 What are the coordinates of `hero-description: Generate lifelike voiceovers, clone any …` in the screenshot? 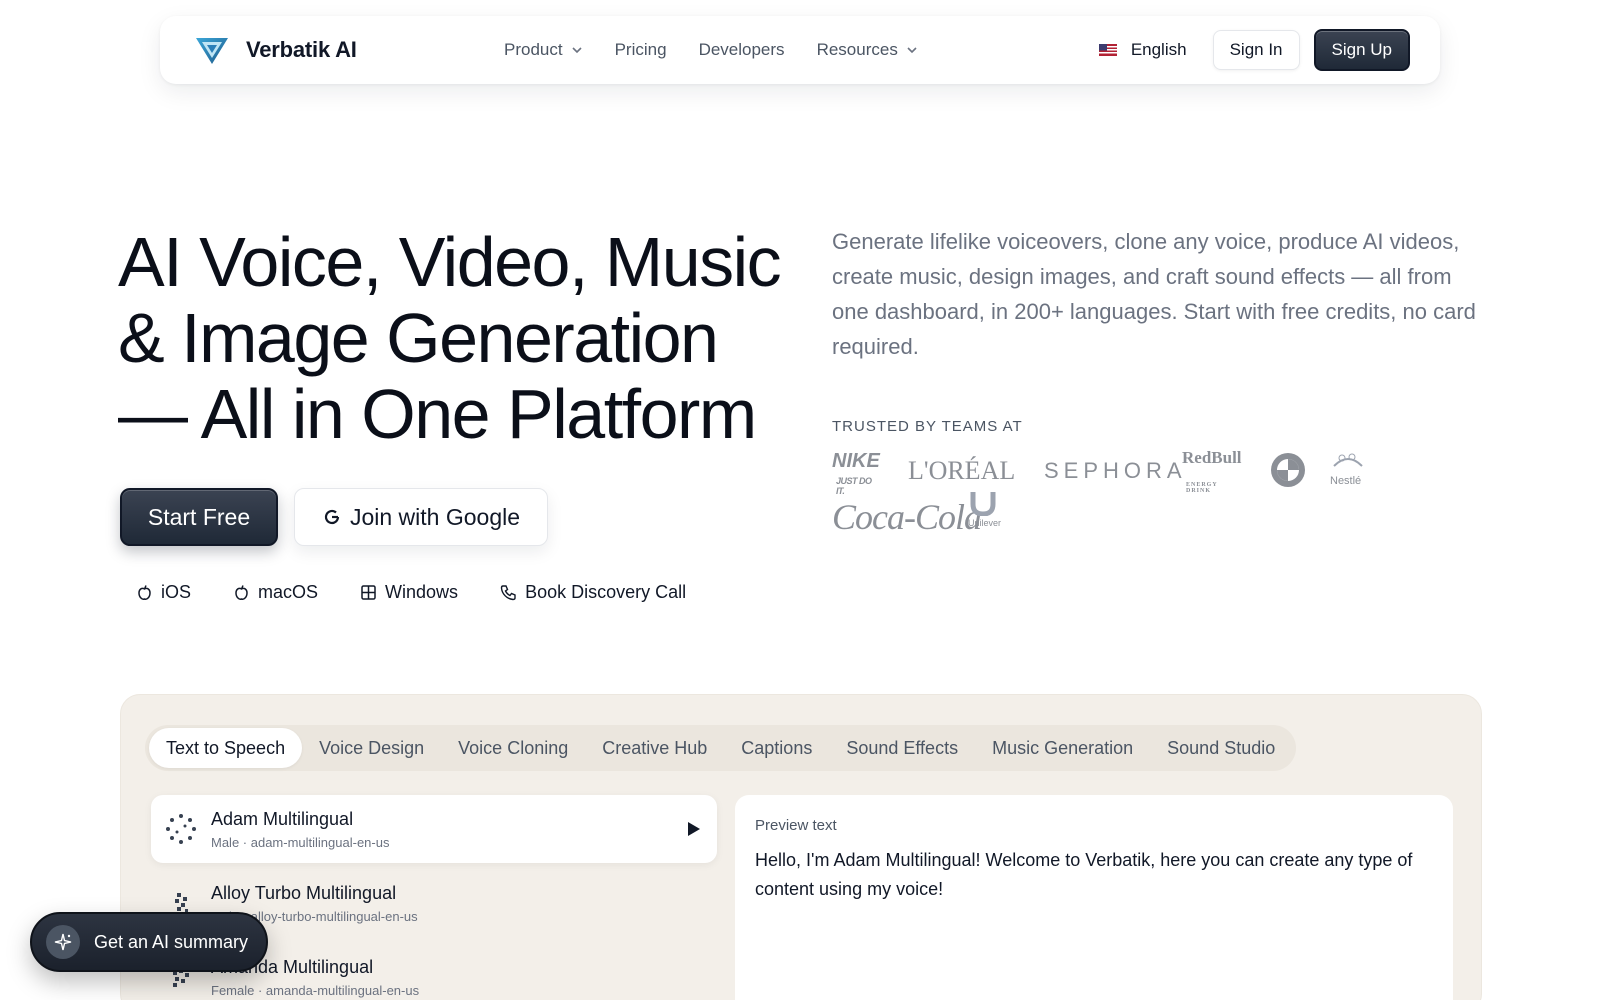 It's located at (1154, 294).